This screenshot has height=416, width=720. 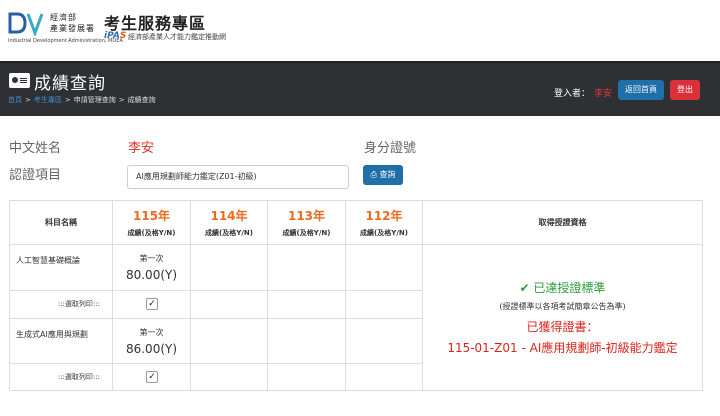 I want to click on subject-name: 生成式AI應用與規劃, so click(x=61, y=341).